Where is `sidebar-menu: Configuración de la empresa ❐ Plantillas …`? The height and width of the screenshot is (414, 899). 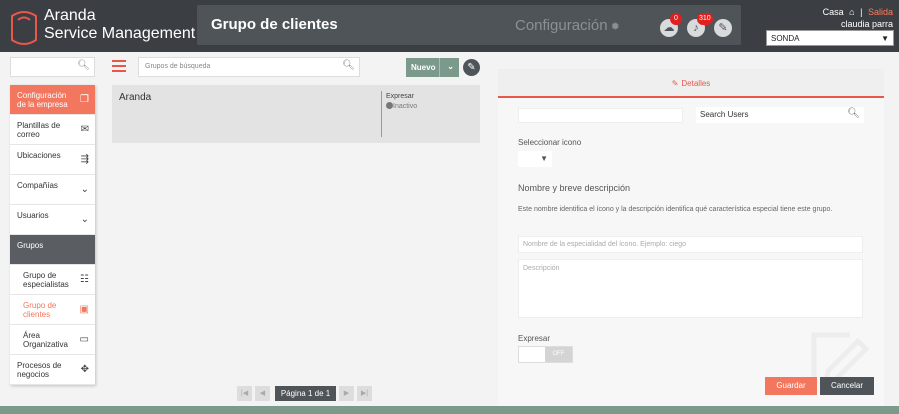 sidebar-menu: Configuración de la empresa ❐ Plantillas … is located at coordinates (52, 235).